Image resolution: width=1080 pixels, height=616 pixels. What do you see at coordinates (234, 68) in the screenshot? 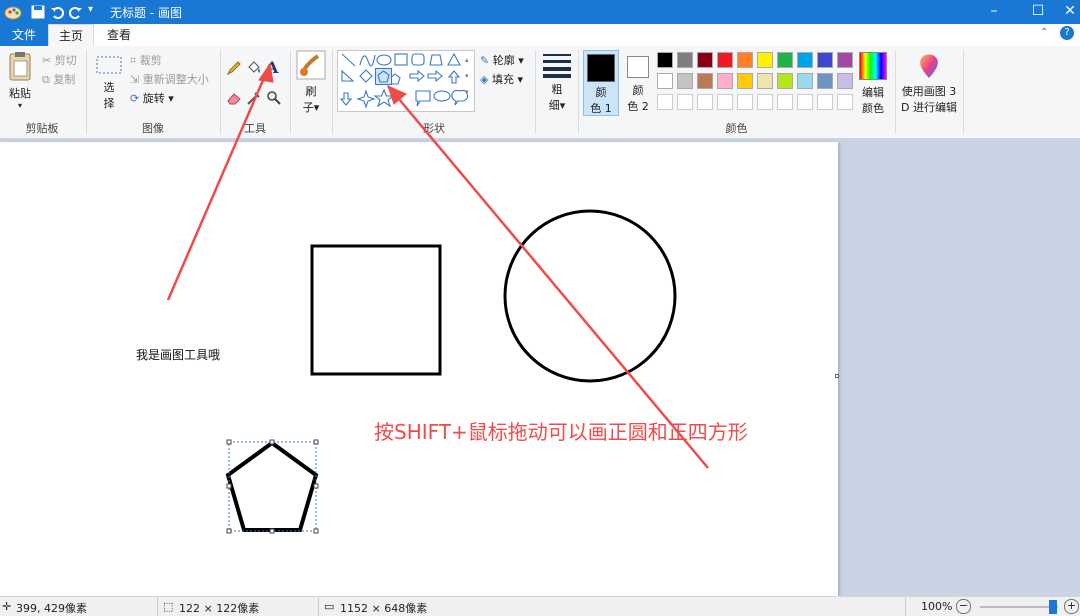
I see `pencil-icon` at bounding box center [234, 68].